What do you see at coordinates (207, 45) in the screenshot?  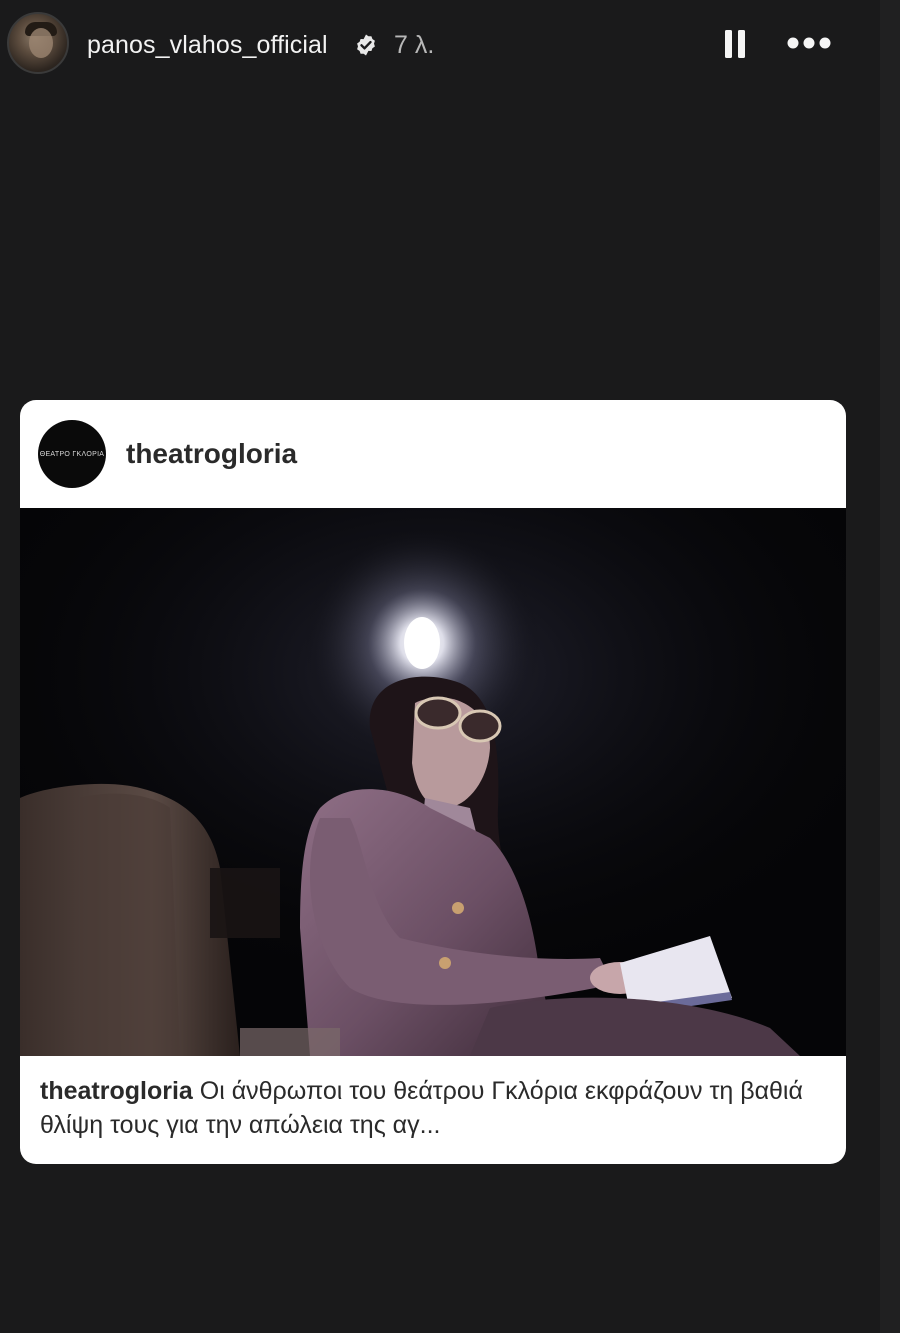 I see `story-username: panos_vlahos_official` at bounding box center [207, 45].